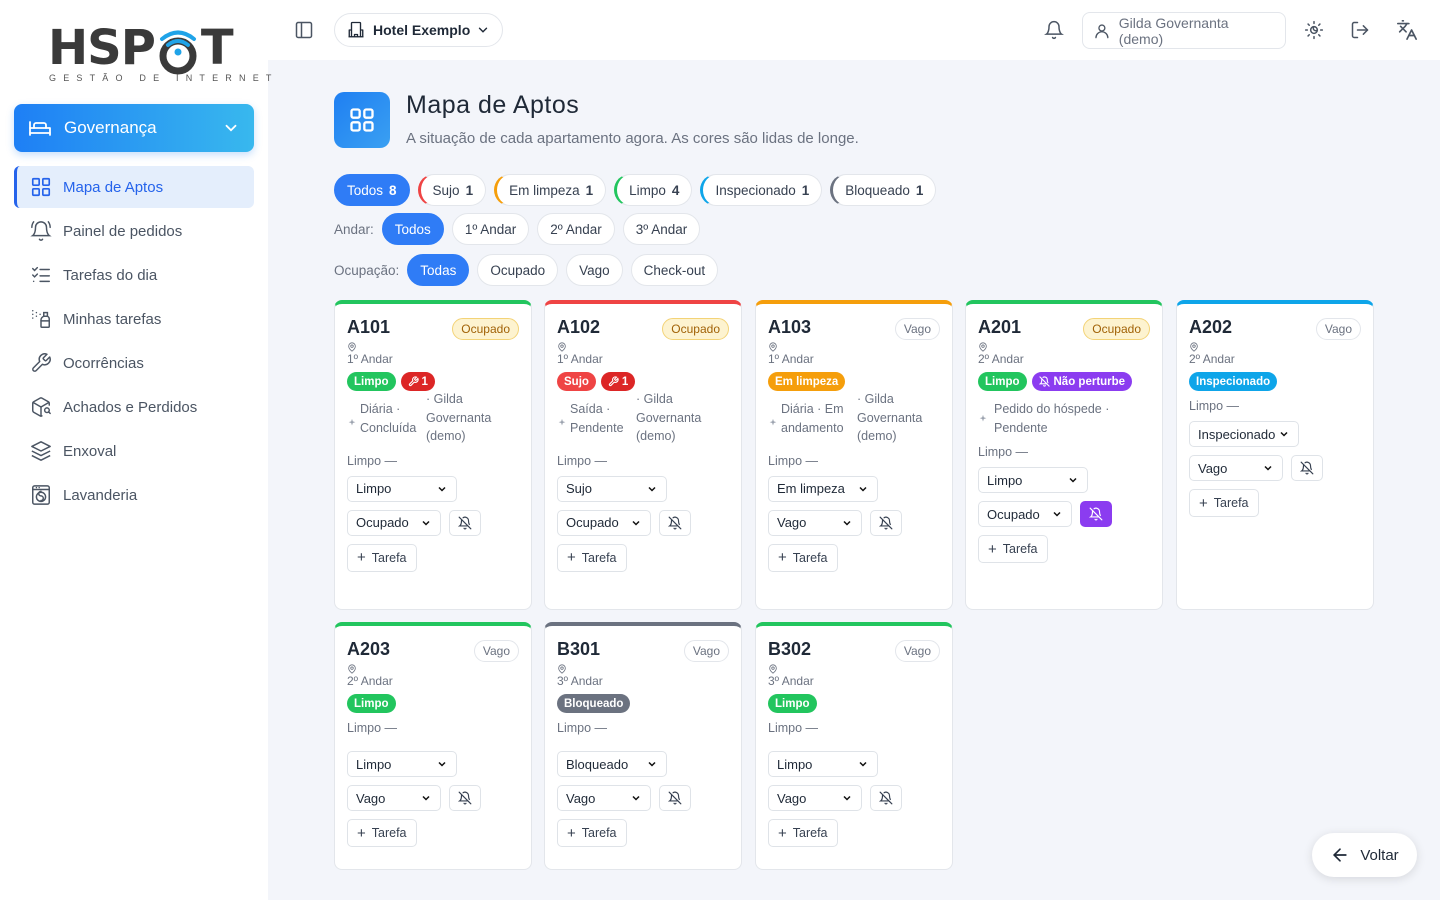  What do you see at coordinates (134, 275) in the screenshot?
I see `sidebar-item-tarefas-do-dia: Tarefas do dia` at bounding box center [134, 275].